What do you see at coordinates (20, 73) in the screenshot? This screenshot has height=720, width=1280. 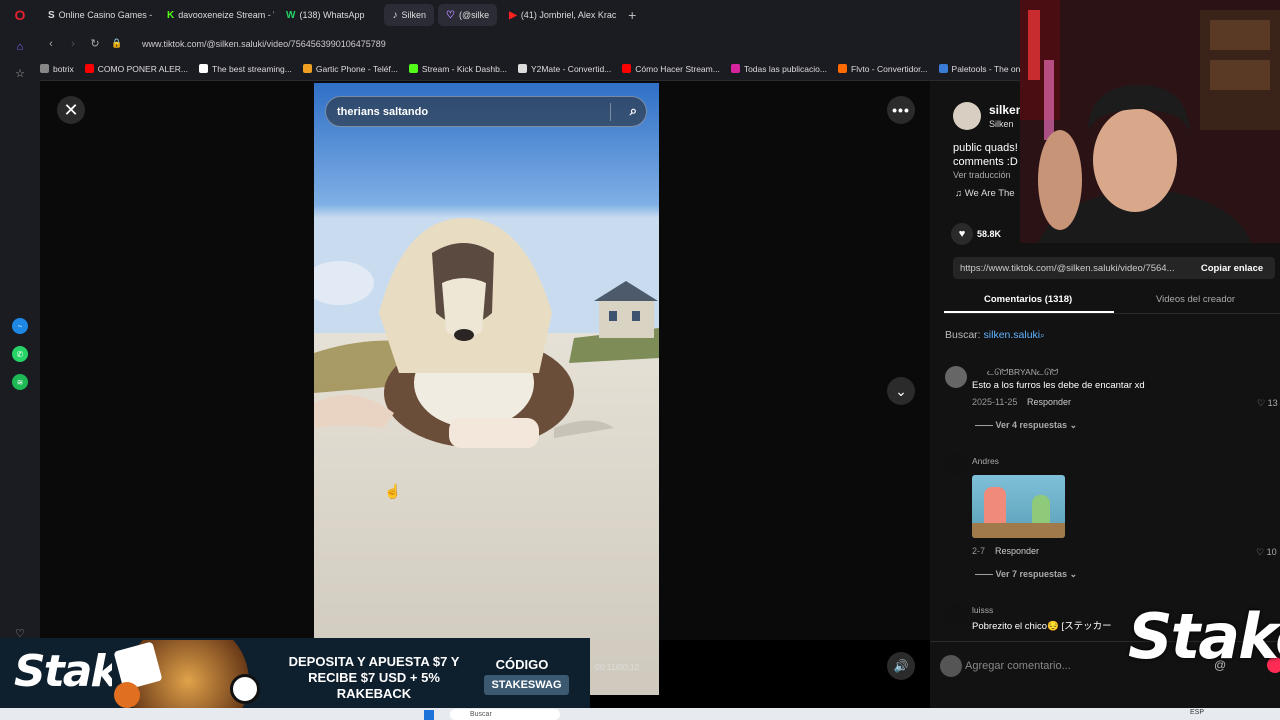 I see `bookmark-star-icon: ☆` at bounding box center [20, 73].